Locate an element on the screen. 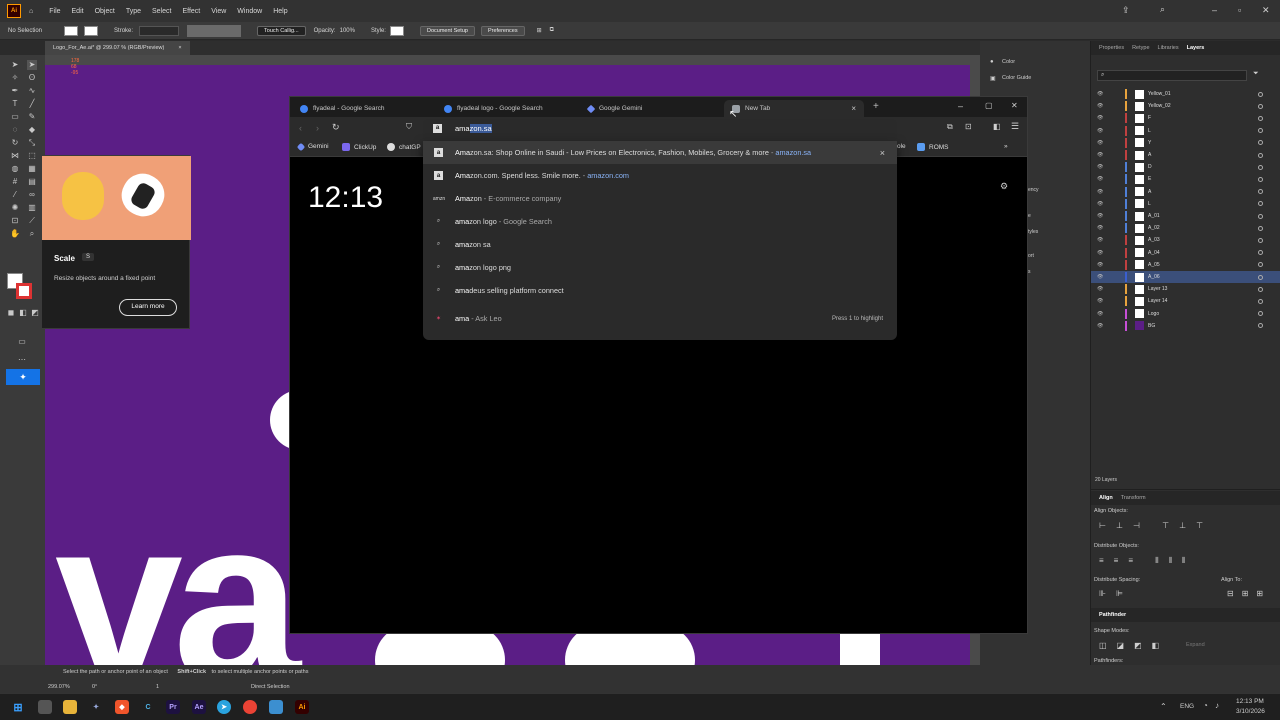 The width and height of the screenshot is (1280, 720). bookmark-icon: ⛉ is located at coordinates (409, 127).